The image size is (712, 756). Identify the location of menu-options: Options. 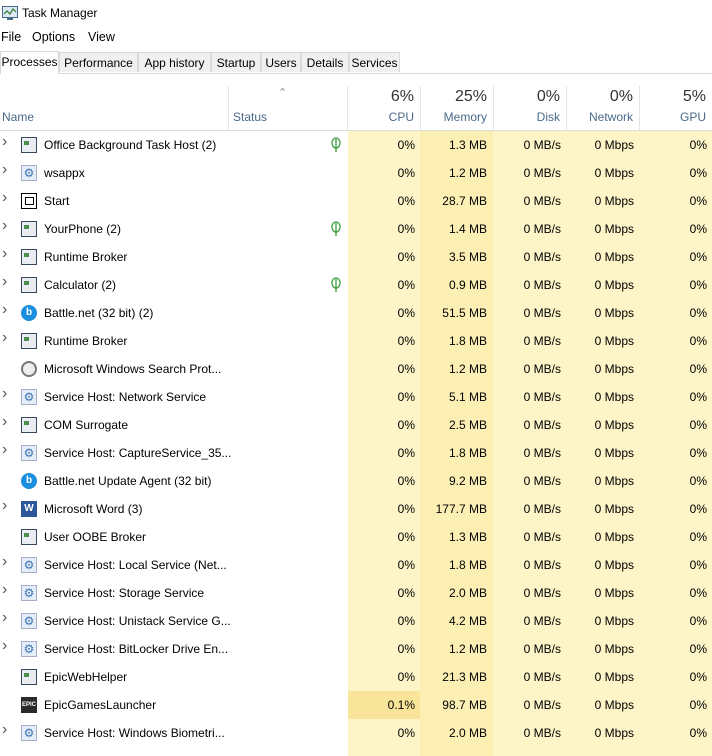
(53, 37).